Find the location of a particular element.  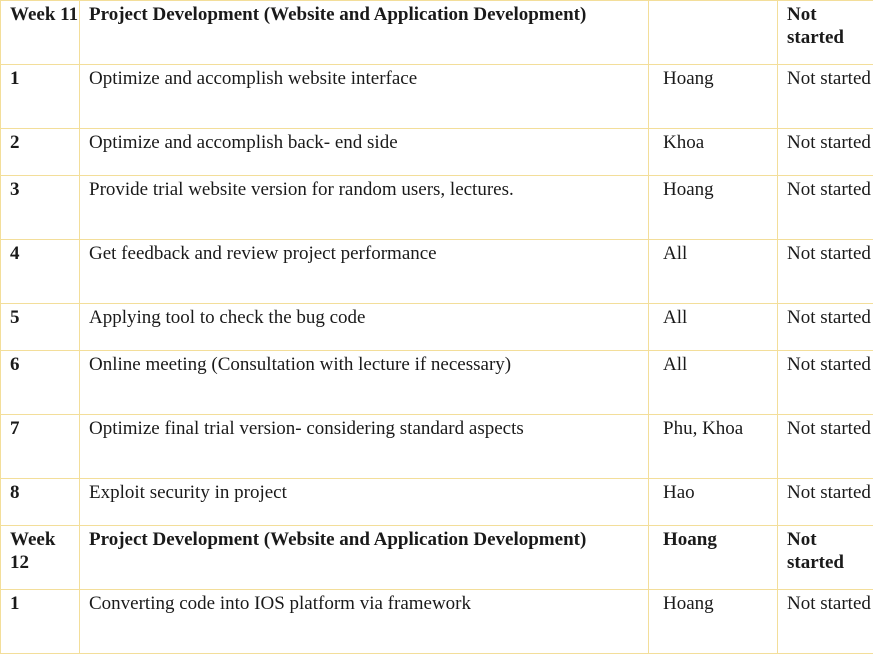

week-label: Week 12 is located at coordinates (40, 557).